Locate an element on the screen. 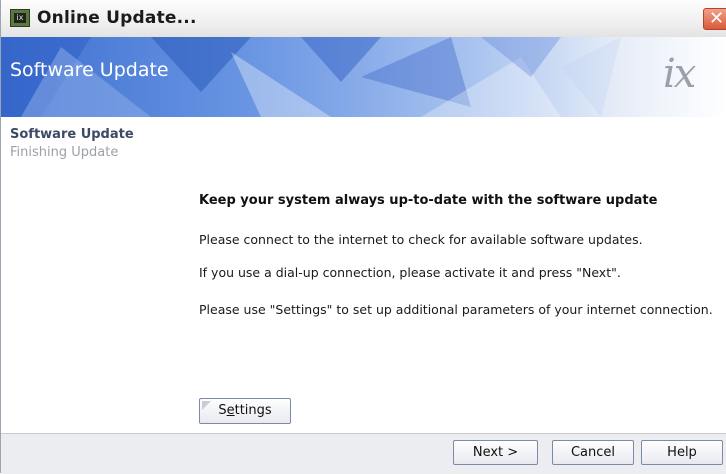 The width and height of the screenshot is (726, 474). banner-title: Software Update is located at coordinates (89, 70).